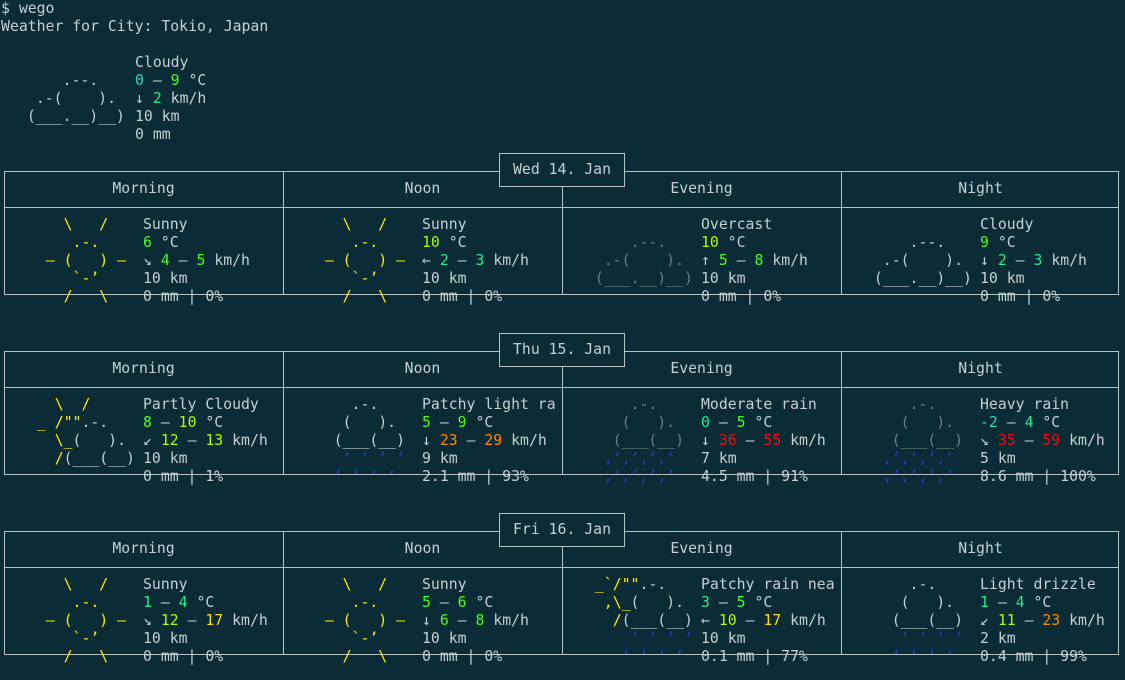 The image size is (1125, 680). I want to click on temp-low: -2, so click(989, 422).